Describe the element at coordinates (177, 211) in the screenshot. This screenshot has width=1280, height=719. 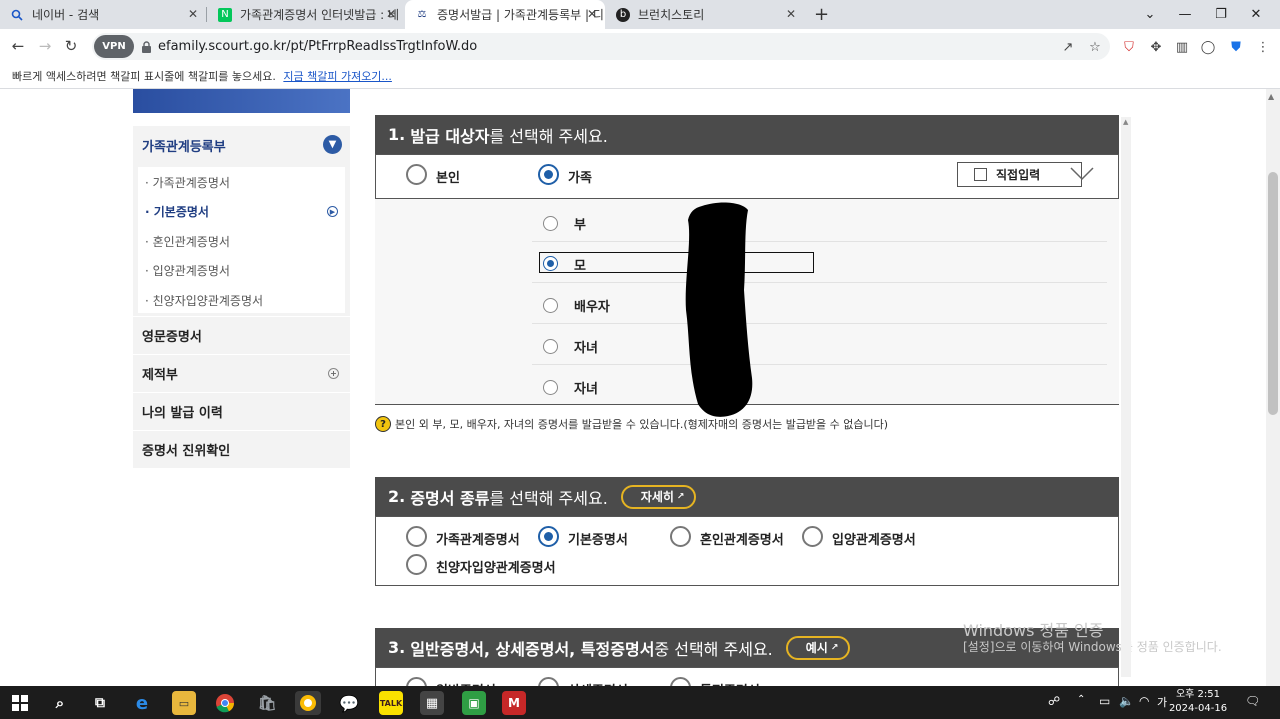
I see `sidebar-subitem-basic-cert: · 기본증명서` at that location.